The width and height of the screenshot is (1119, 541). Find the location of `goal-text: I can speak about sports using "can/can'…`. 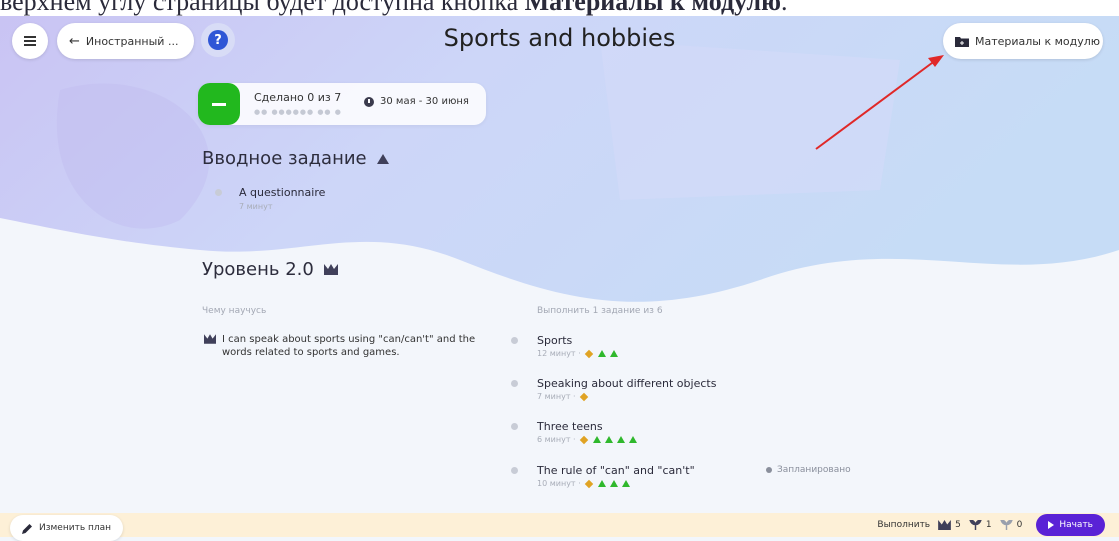

goal-text: I can speak about sports using "can/can'… is located at coordinates (349, 346).